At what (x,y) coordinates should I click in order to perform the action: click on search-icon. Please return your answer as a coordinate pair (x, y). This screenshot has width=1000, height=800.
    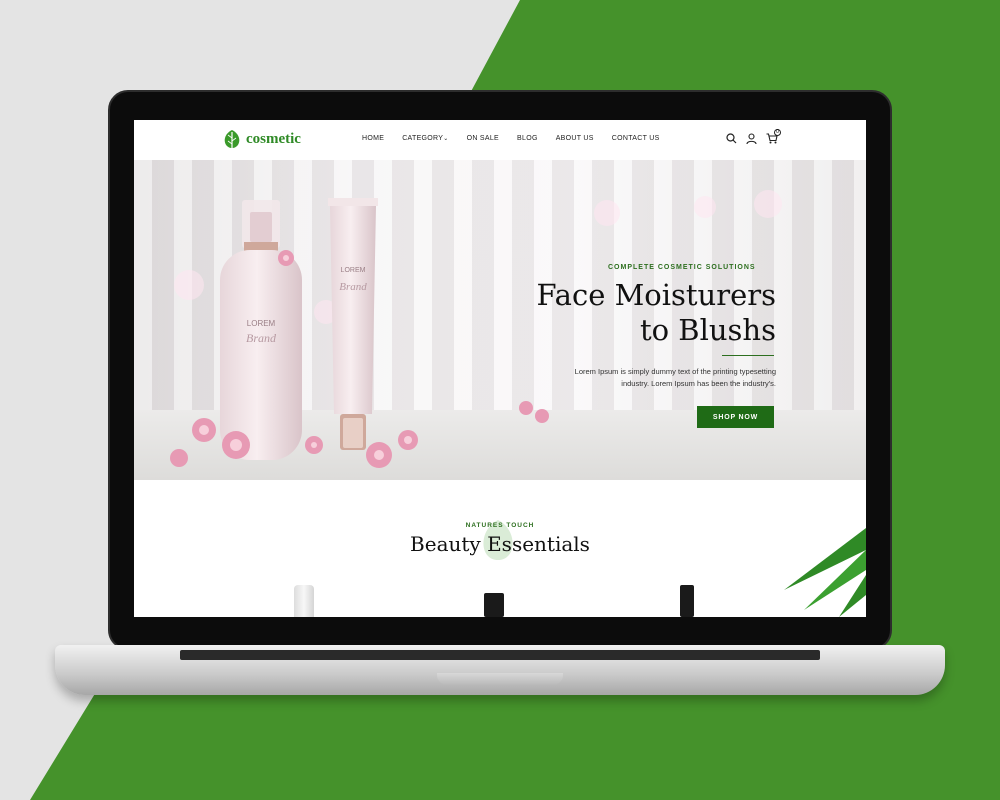
    Looking at the image, I should click on (731, 138).